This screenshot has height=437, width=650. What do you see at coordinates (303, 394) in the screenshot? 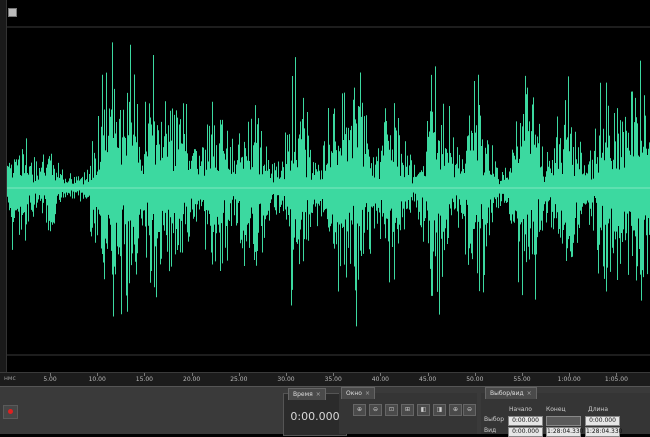
I see `tab-time-label: Время` at bounding box center [303, 394].